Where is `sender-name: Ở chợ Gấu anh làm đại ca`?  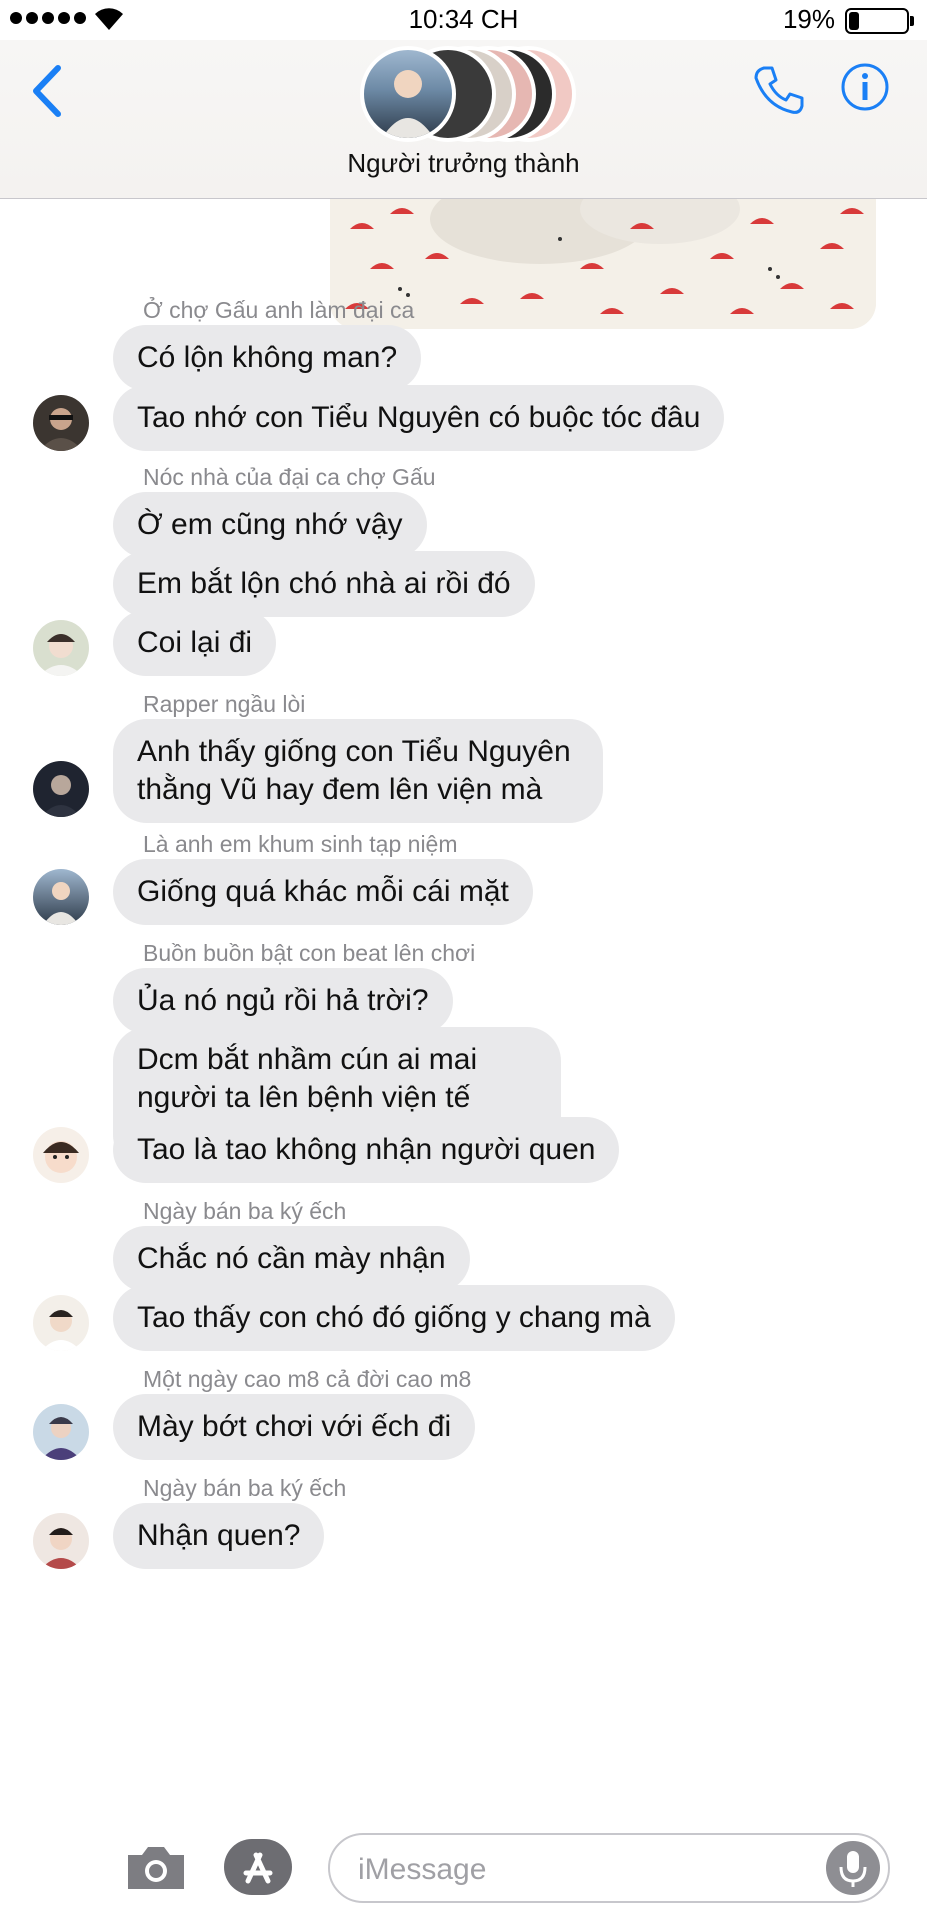 sender-name: Ở chợ Gấu anh làm đại ca is located at coordinates (279, 310).